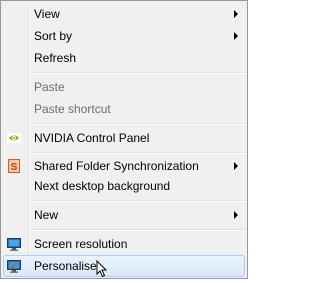 The height and width of the screenshot is (283, 320). What do you see at coordinates (124, 215) in the screenshot?
I see `menu-item-new: New` at bounding box center [124, 215].